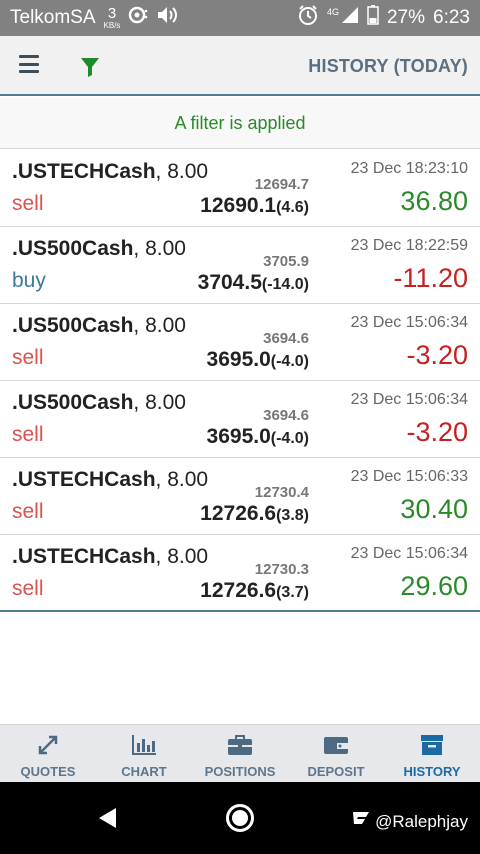 The height and width of the screenshot is (854, 480). Describe the element at coordinates (240, 771) in the screenshot. I see `nav-label: POSITIONS` at that location.